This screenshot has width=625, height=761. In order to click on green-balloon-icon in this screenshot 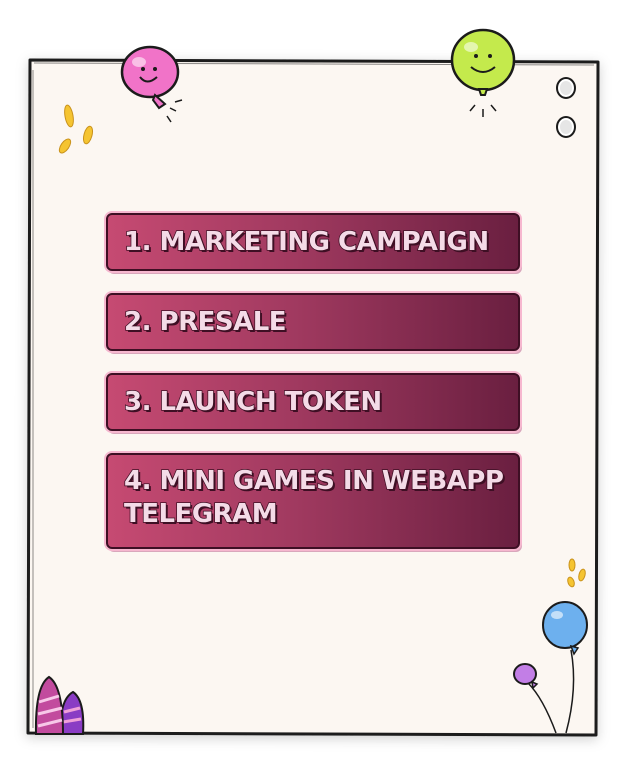, I will do `click(483, 72)`.